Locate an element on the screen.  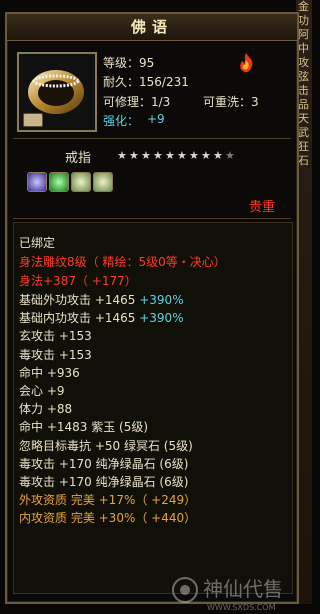
item-type: 戒指 is located at coordinates (78, 158).